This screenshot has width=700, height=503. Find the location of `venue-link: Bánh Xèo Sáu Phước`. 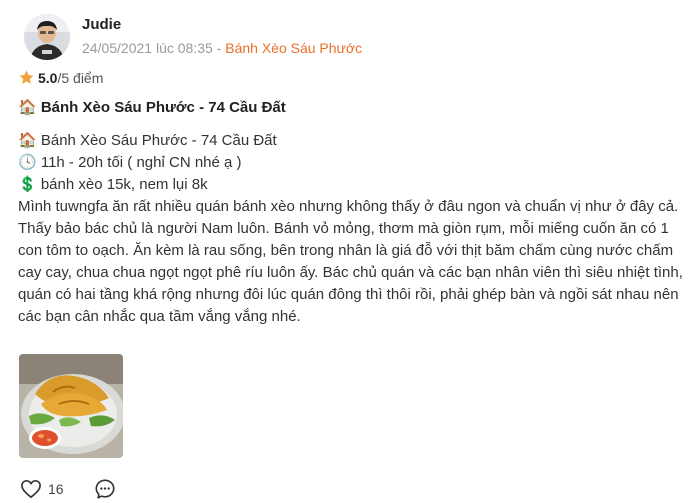

venue-link: Bánh Xèo Sáu Phước is located at coordinates (293, 48).